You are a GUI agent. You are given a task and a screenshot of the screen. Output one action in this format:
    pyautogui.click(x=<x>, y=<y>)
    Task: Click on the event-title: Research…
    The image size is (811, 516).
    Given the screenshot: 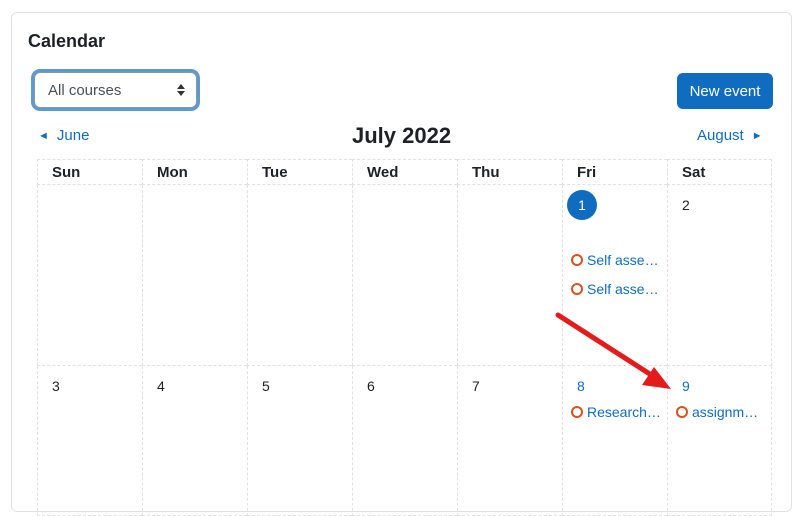 What is the action you would take?
    pyautogui.click(x=624, y=412)
    